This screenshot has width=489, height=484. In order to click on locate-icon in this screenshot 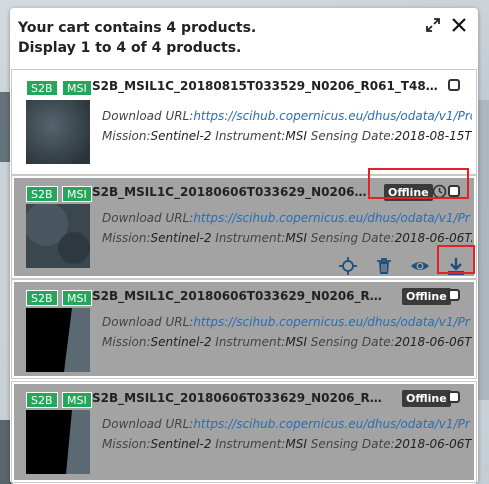, I will do `click(348, 266)`.